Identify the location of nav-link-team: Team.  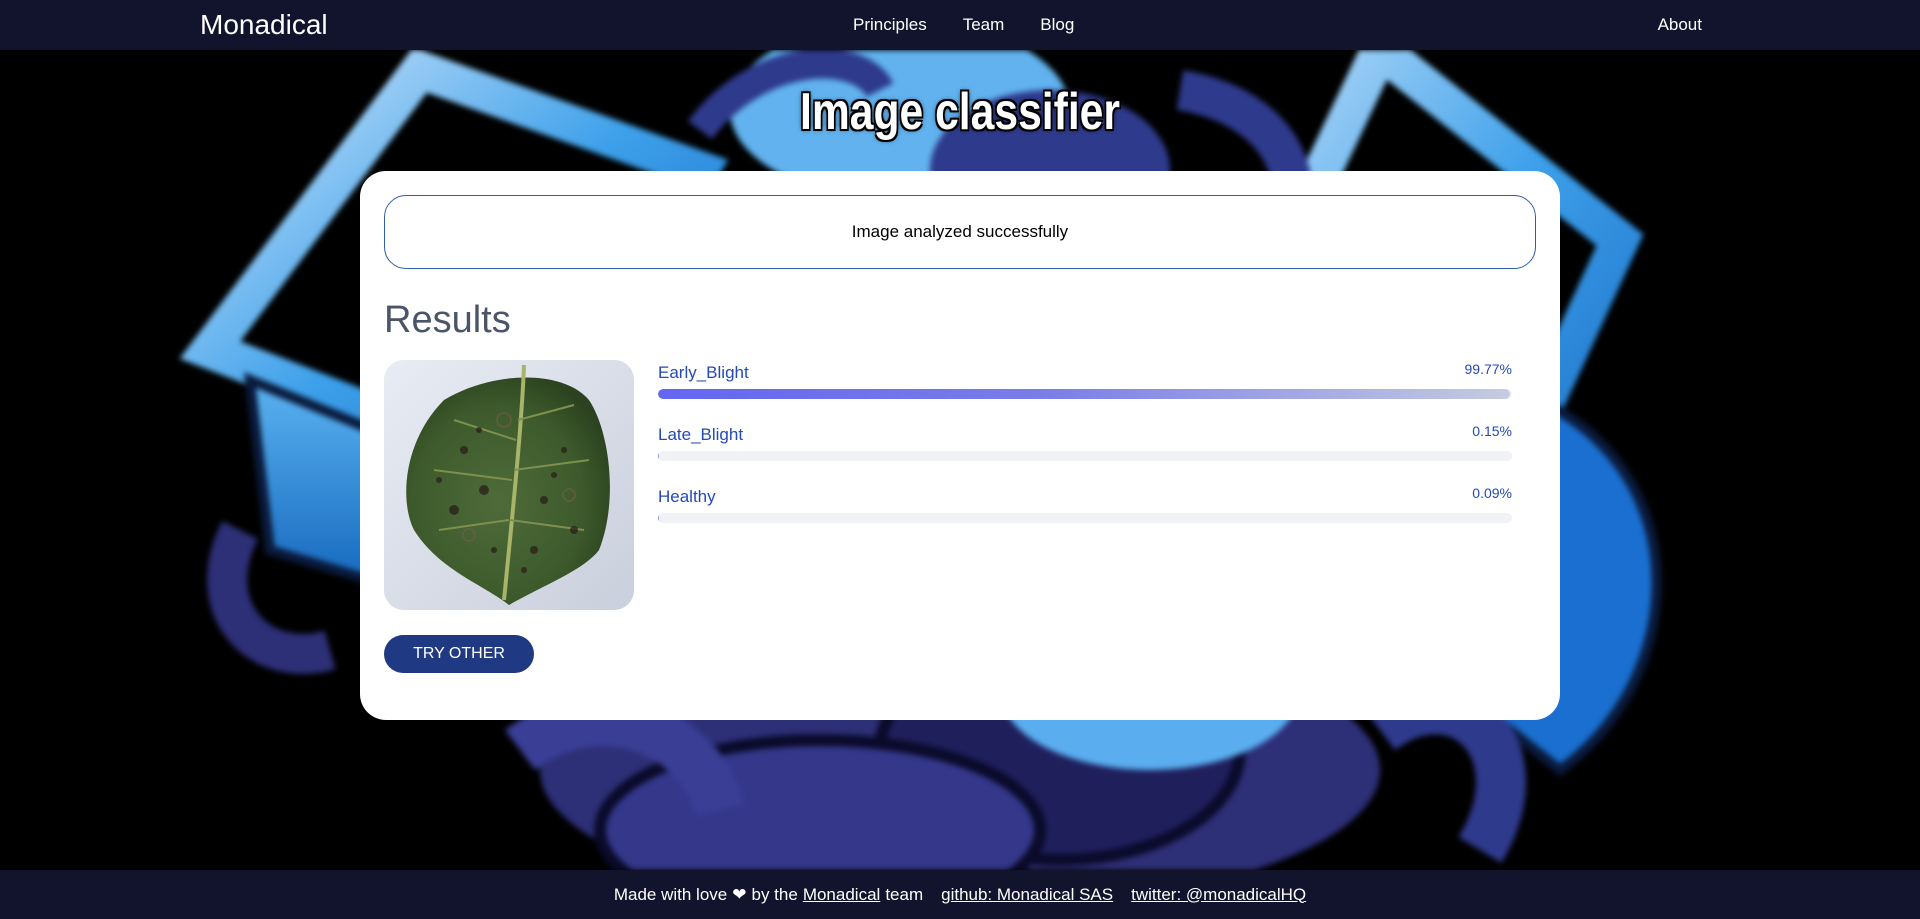
(984, 25).